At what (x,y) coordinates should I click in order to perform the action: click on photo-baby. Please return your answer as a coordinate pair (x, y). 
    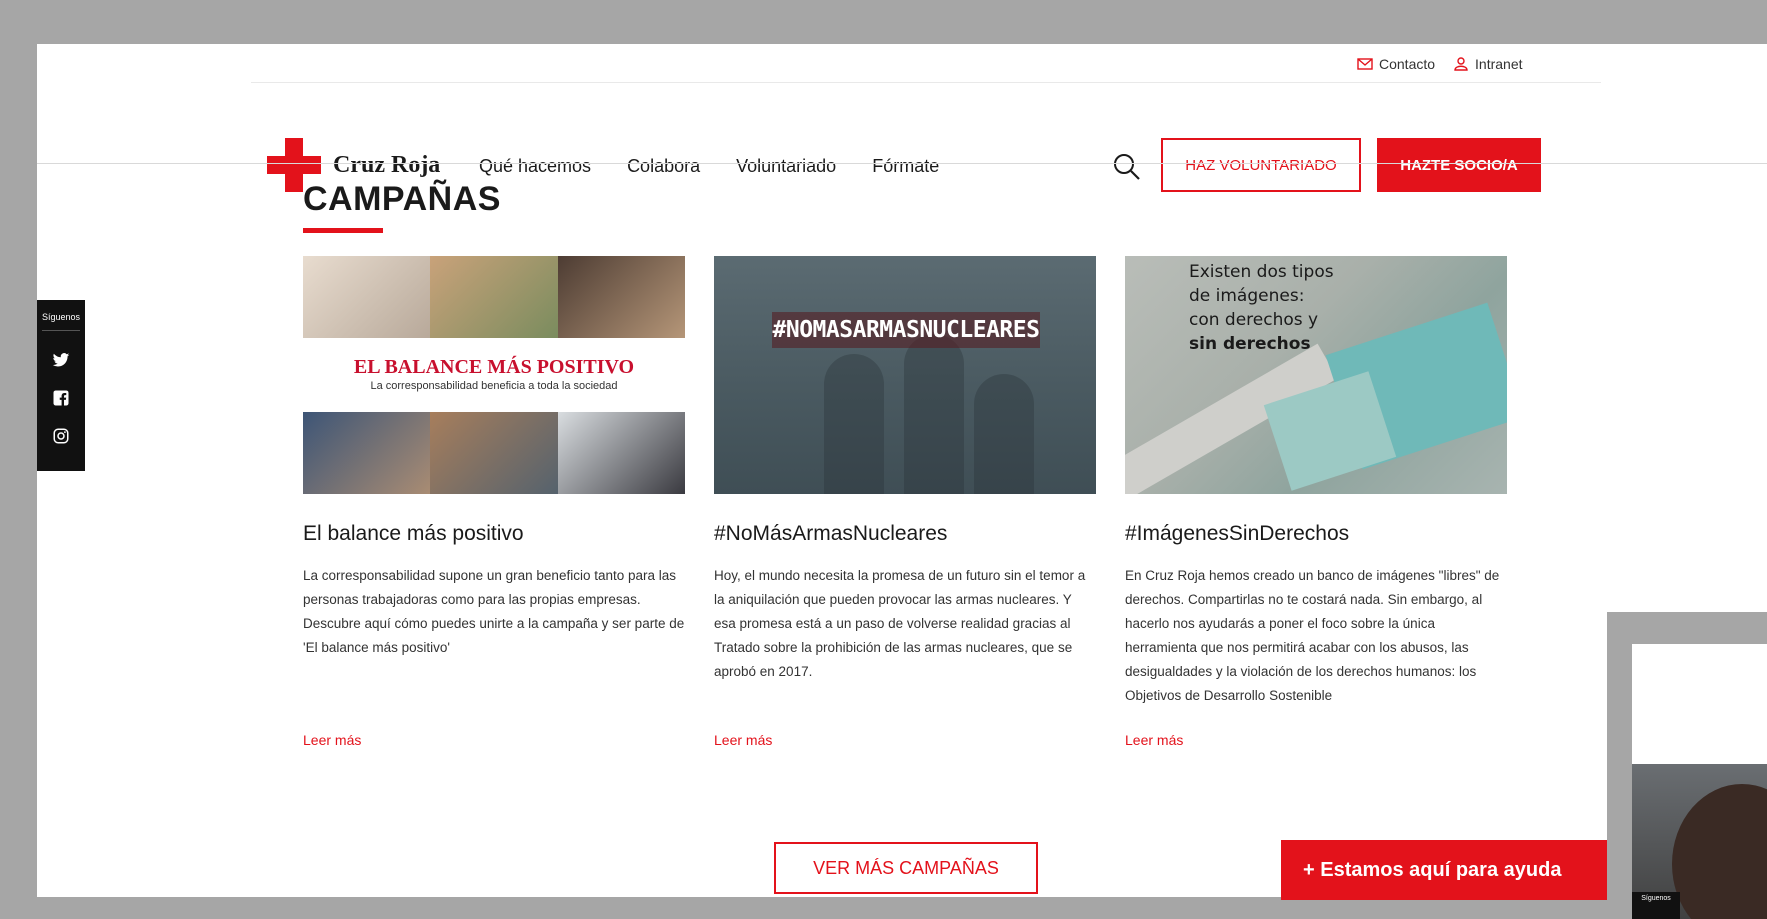
    Looking at the image, I should click on (367, 297).